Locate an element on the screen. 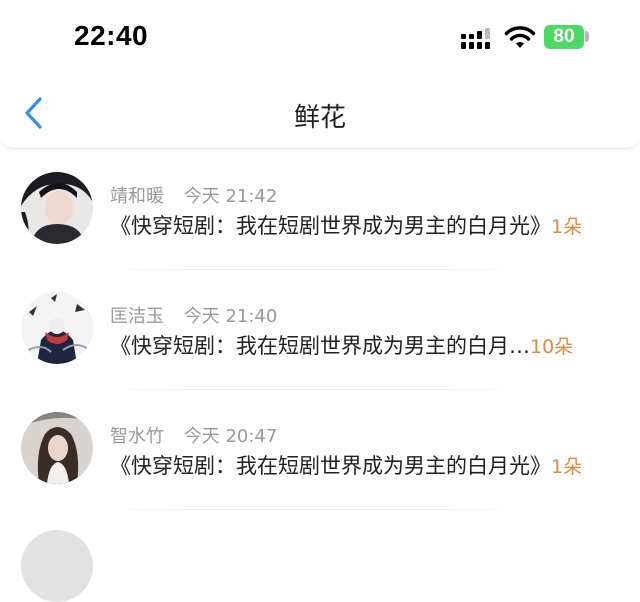  battery-level: 80 is located at coordinates (564, 37).